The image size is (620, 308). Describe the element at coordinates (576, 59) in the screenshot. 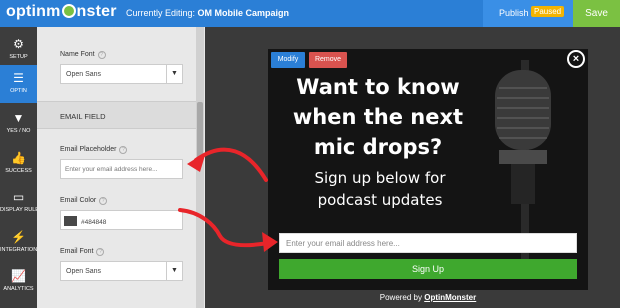

I see `close-icon: ×` at that location.